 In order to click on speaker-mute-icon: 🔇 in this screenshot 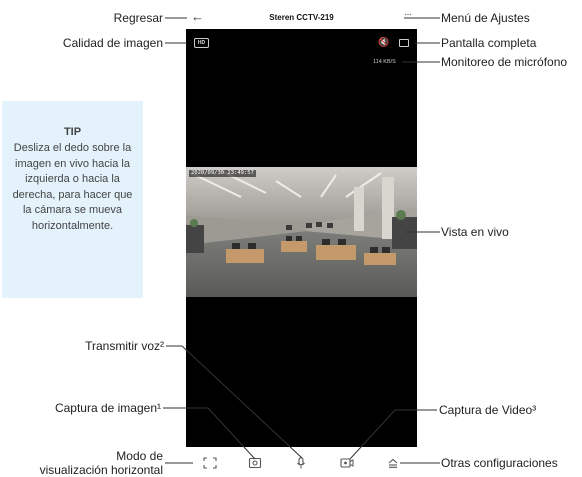, I will do `click(383, 42)`.